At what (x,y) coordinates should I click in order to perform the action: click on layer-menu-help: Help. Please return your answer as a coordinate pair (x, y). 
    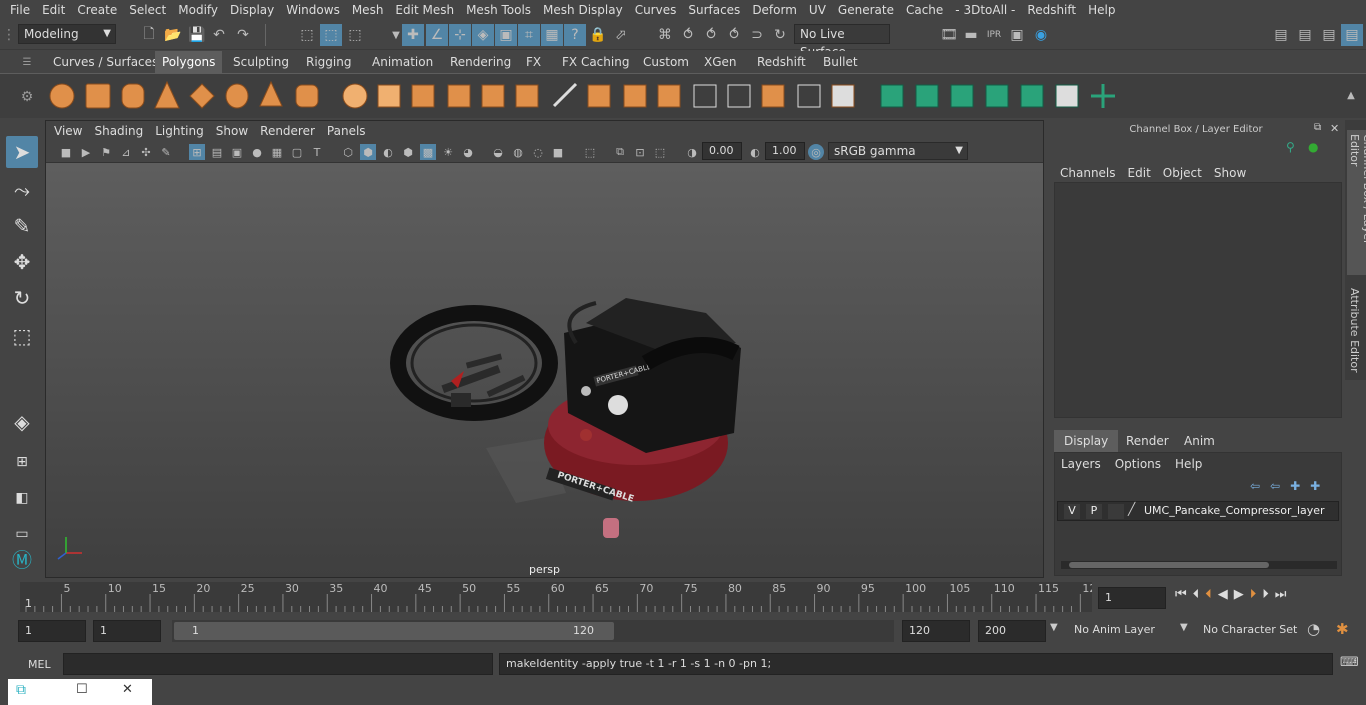
    Looking at the image, I should click on (1195, 464).